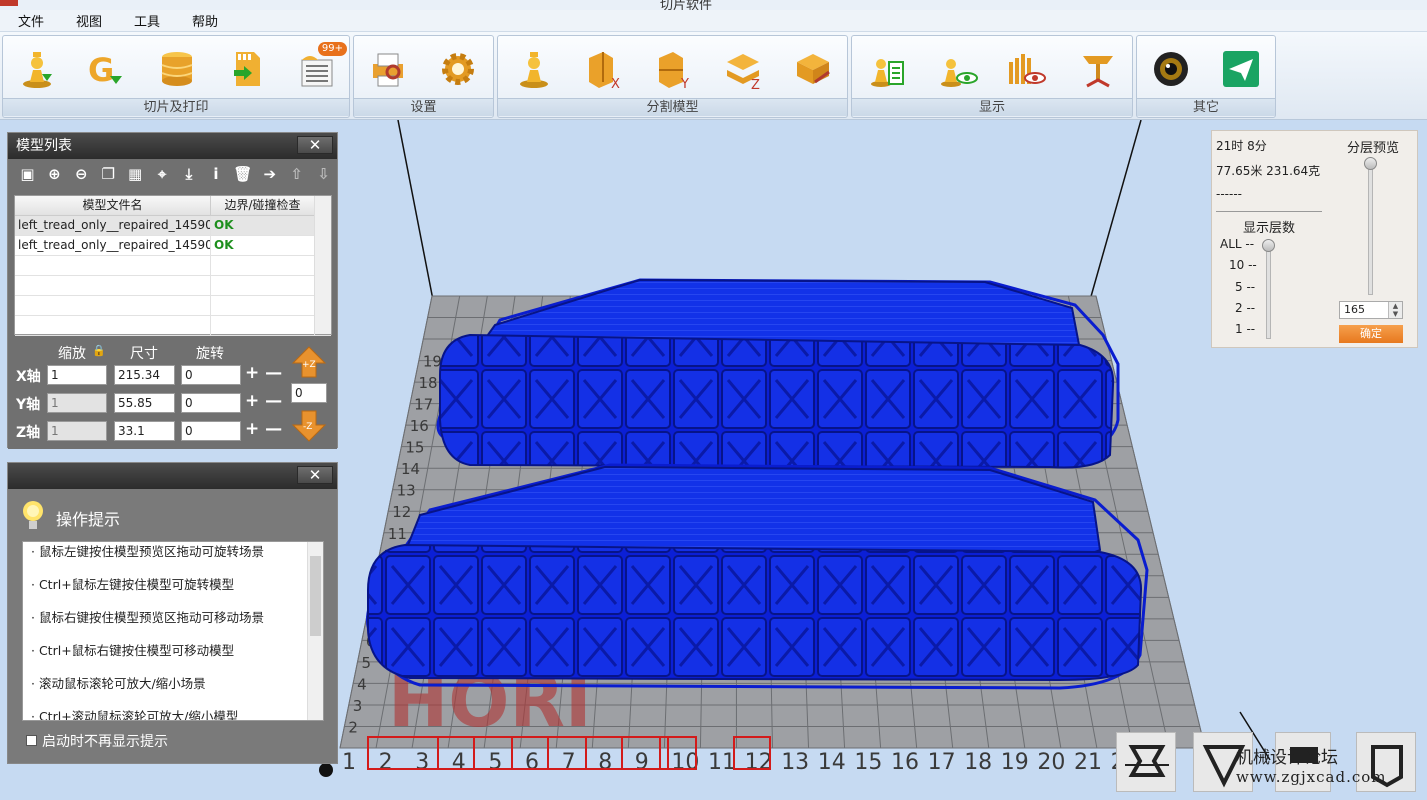  Describe the element at coordinates (189, 174) in the screenshot. I see `import-icon: ⤓` at that location.